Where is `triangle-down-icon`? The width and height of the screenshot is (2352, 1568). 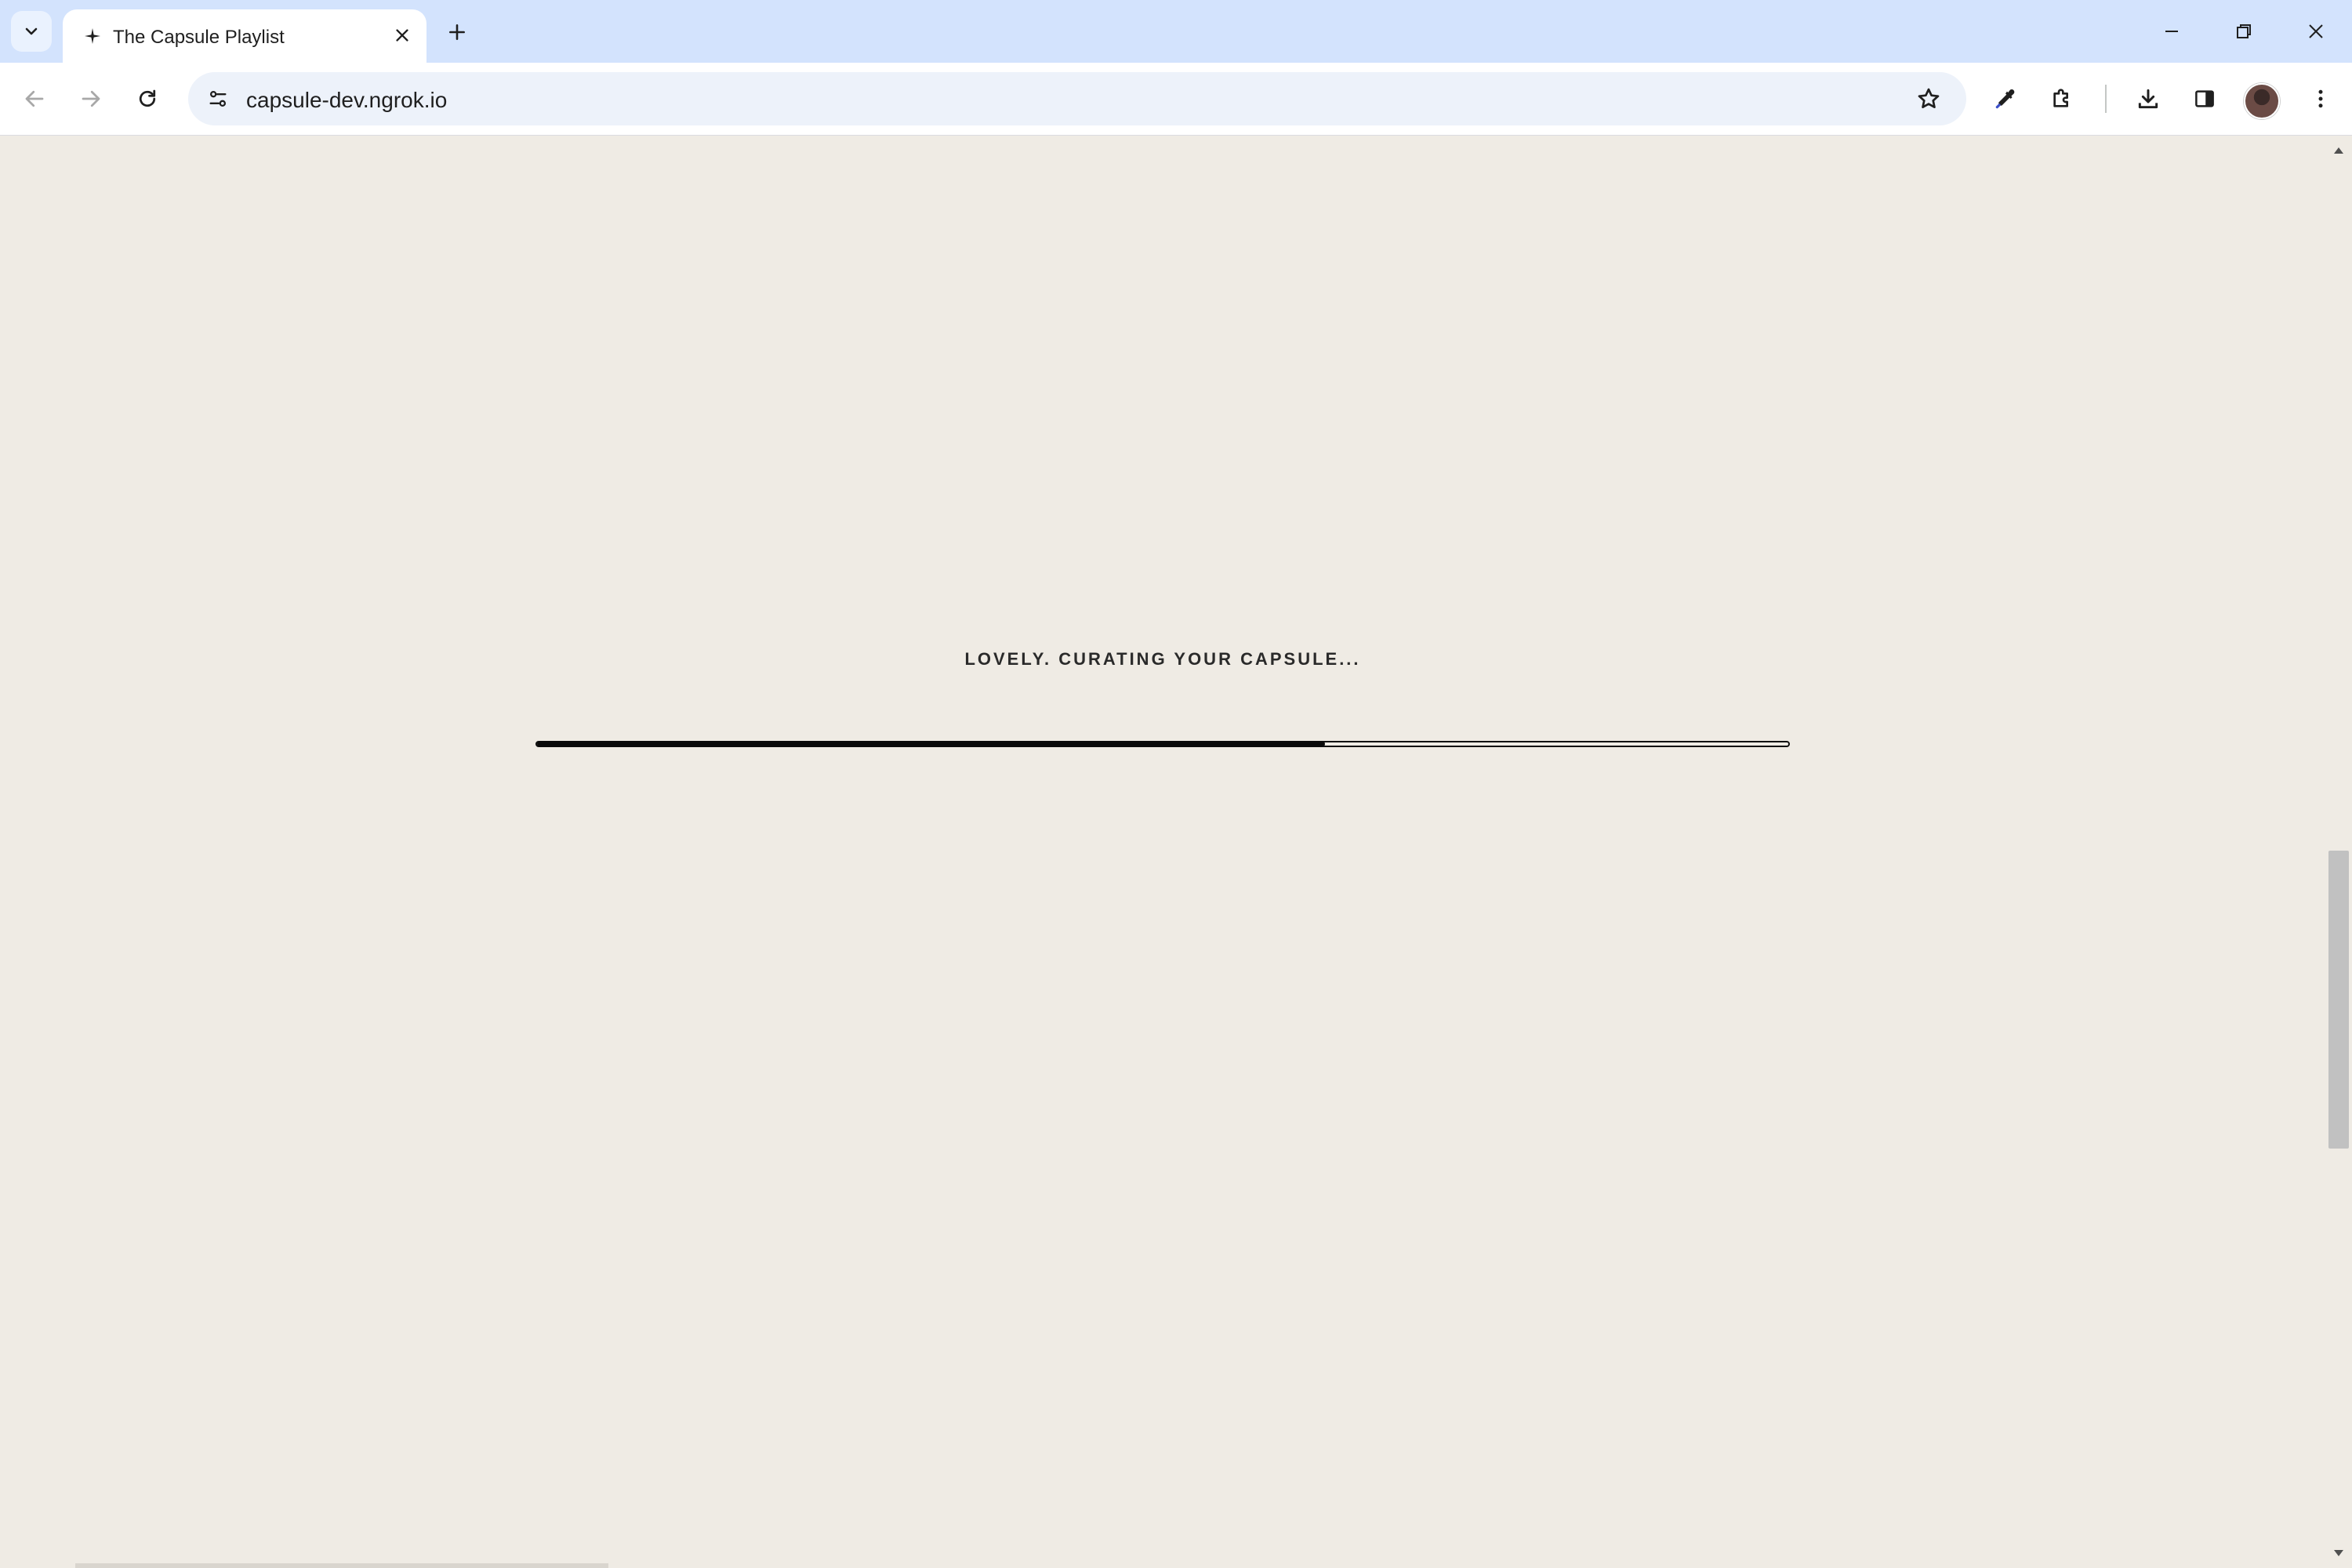
triangle-down-icon is located at coordinates (2338, 1553).